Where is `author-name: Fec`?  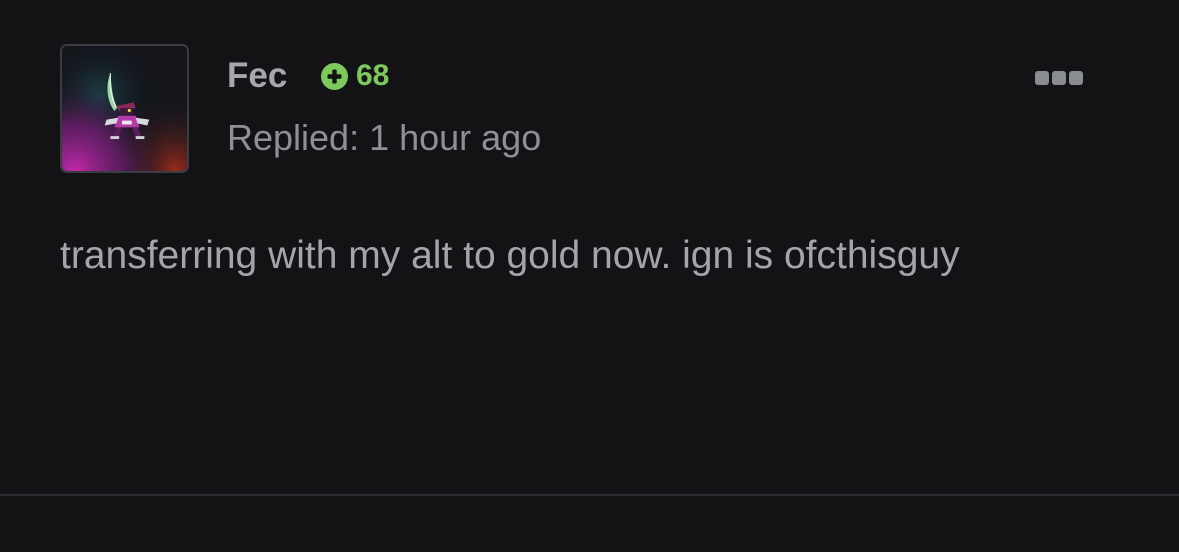 author-name: Fec is located at coordinates (257, 76).